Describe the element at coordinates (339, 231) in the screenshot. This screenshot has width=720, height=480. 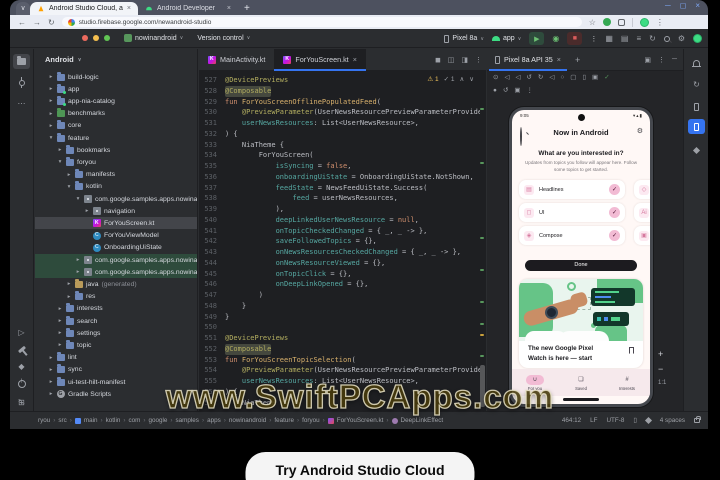
I see `code-line: 541 onTopicCheckedChanged = { _, _ -> },` at that location.